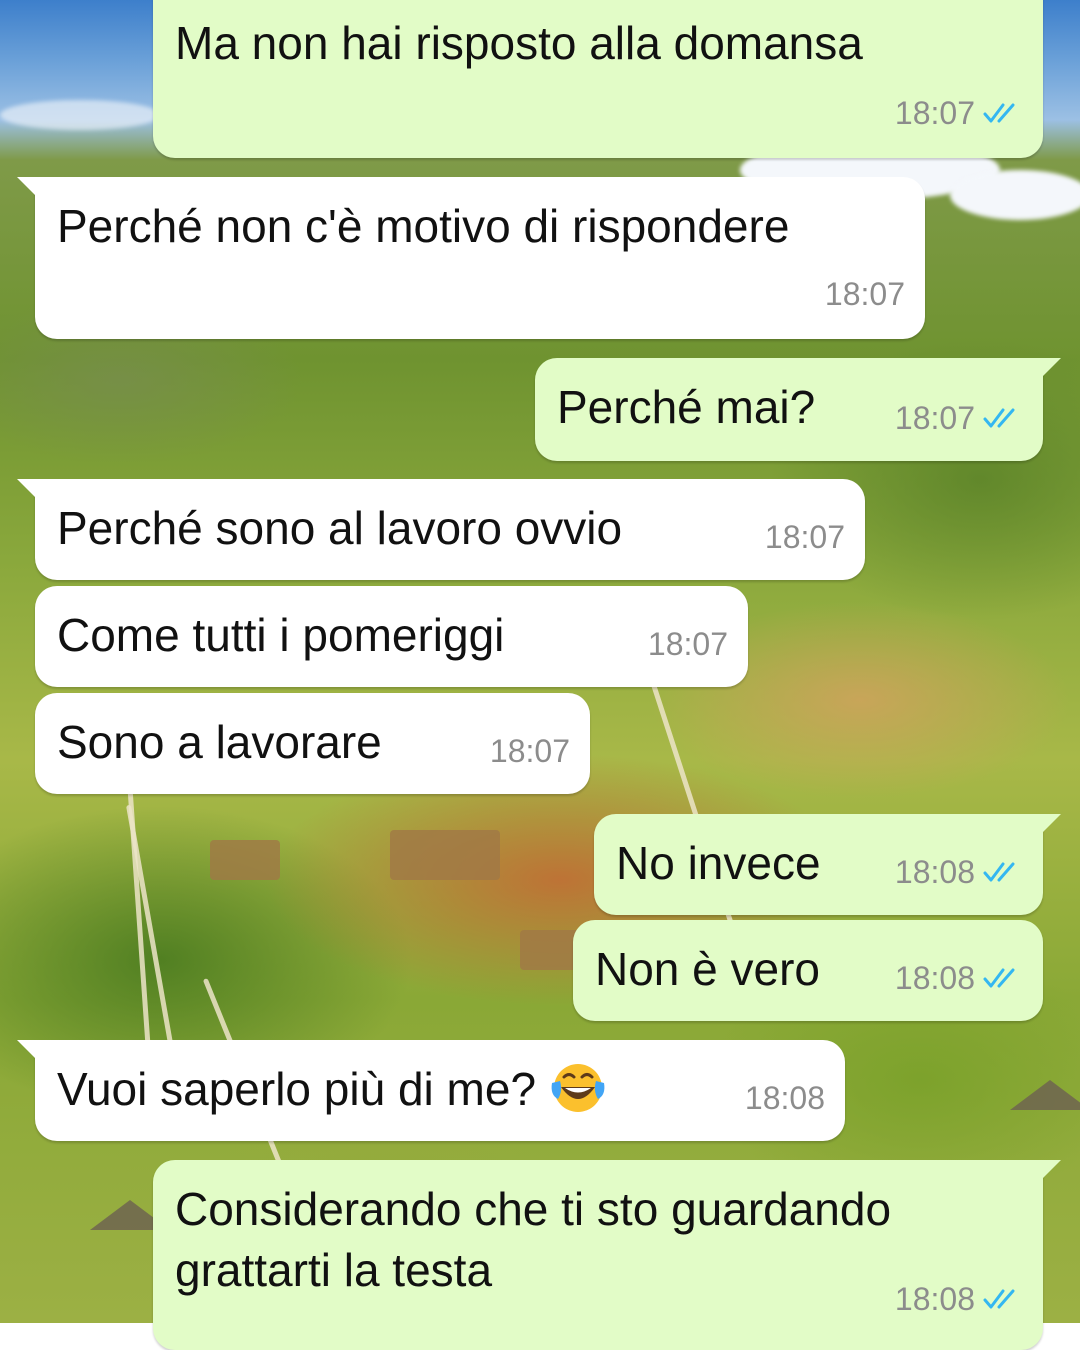 The height and width of the screenshot is (1350, 1080). I want to click on incoming-message: Vuoi saperlo più di me? 18:08, so click(431, 1090).